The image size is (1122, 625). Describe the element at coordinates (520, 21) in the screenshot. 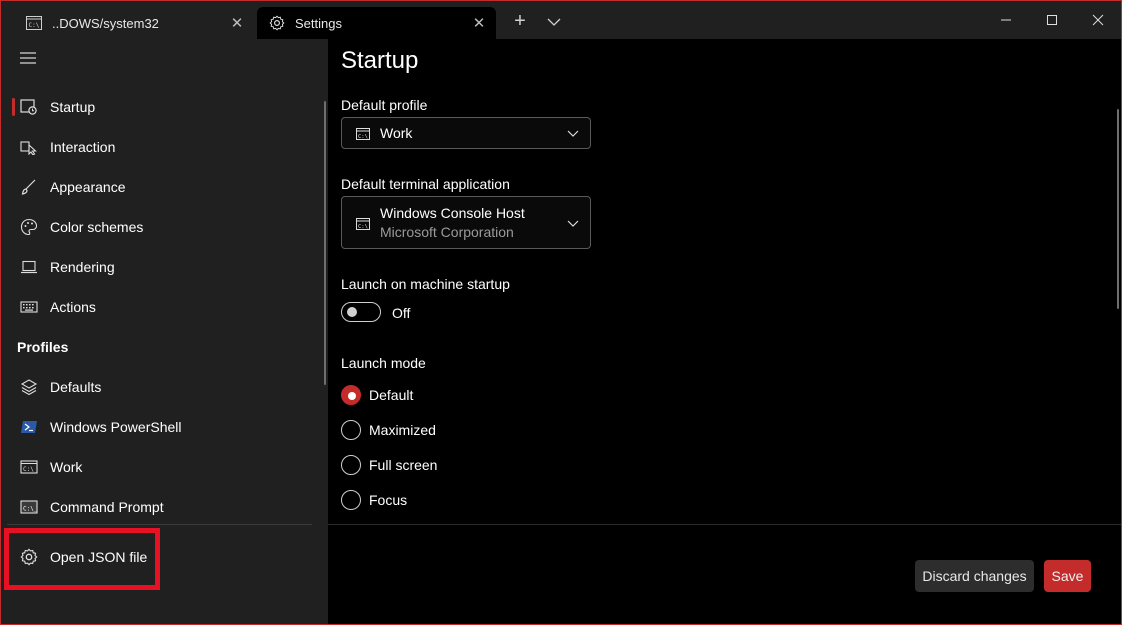

I see `plus-icon: +` at that location.